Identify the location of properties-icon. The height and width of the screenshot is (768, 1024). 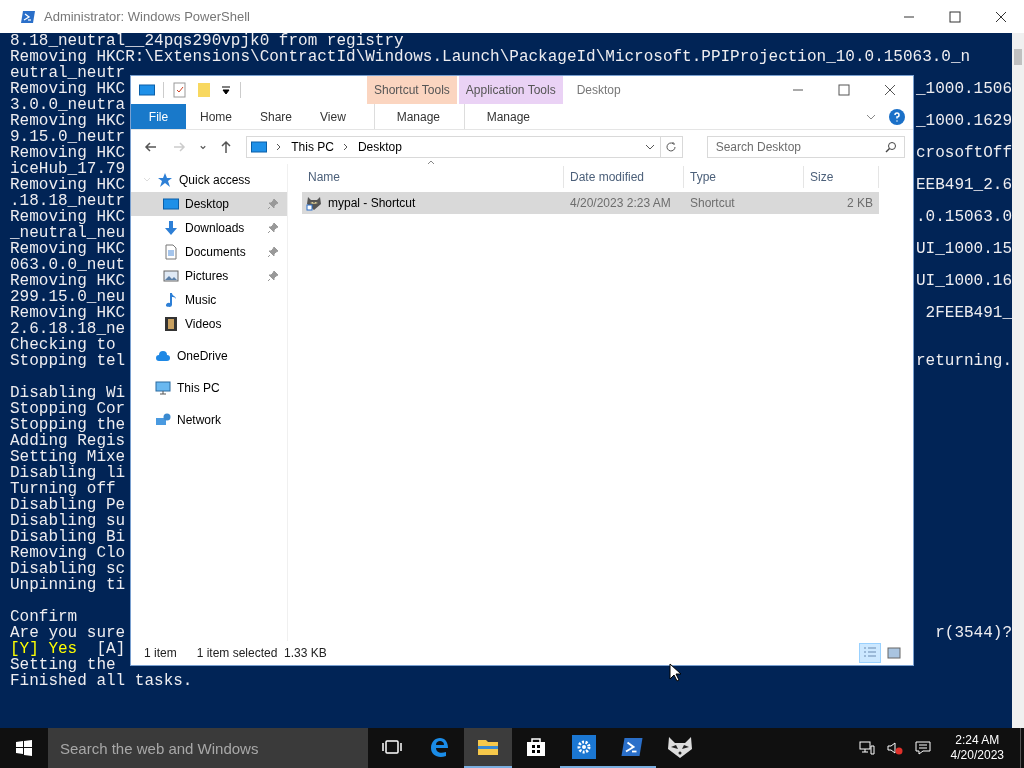
(180, 90).